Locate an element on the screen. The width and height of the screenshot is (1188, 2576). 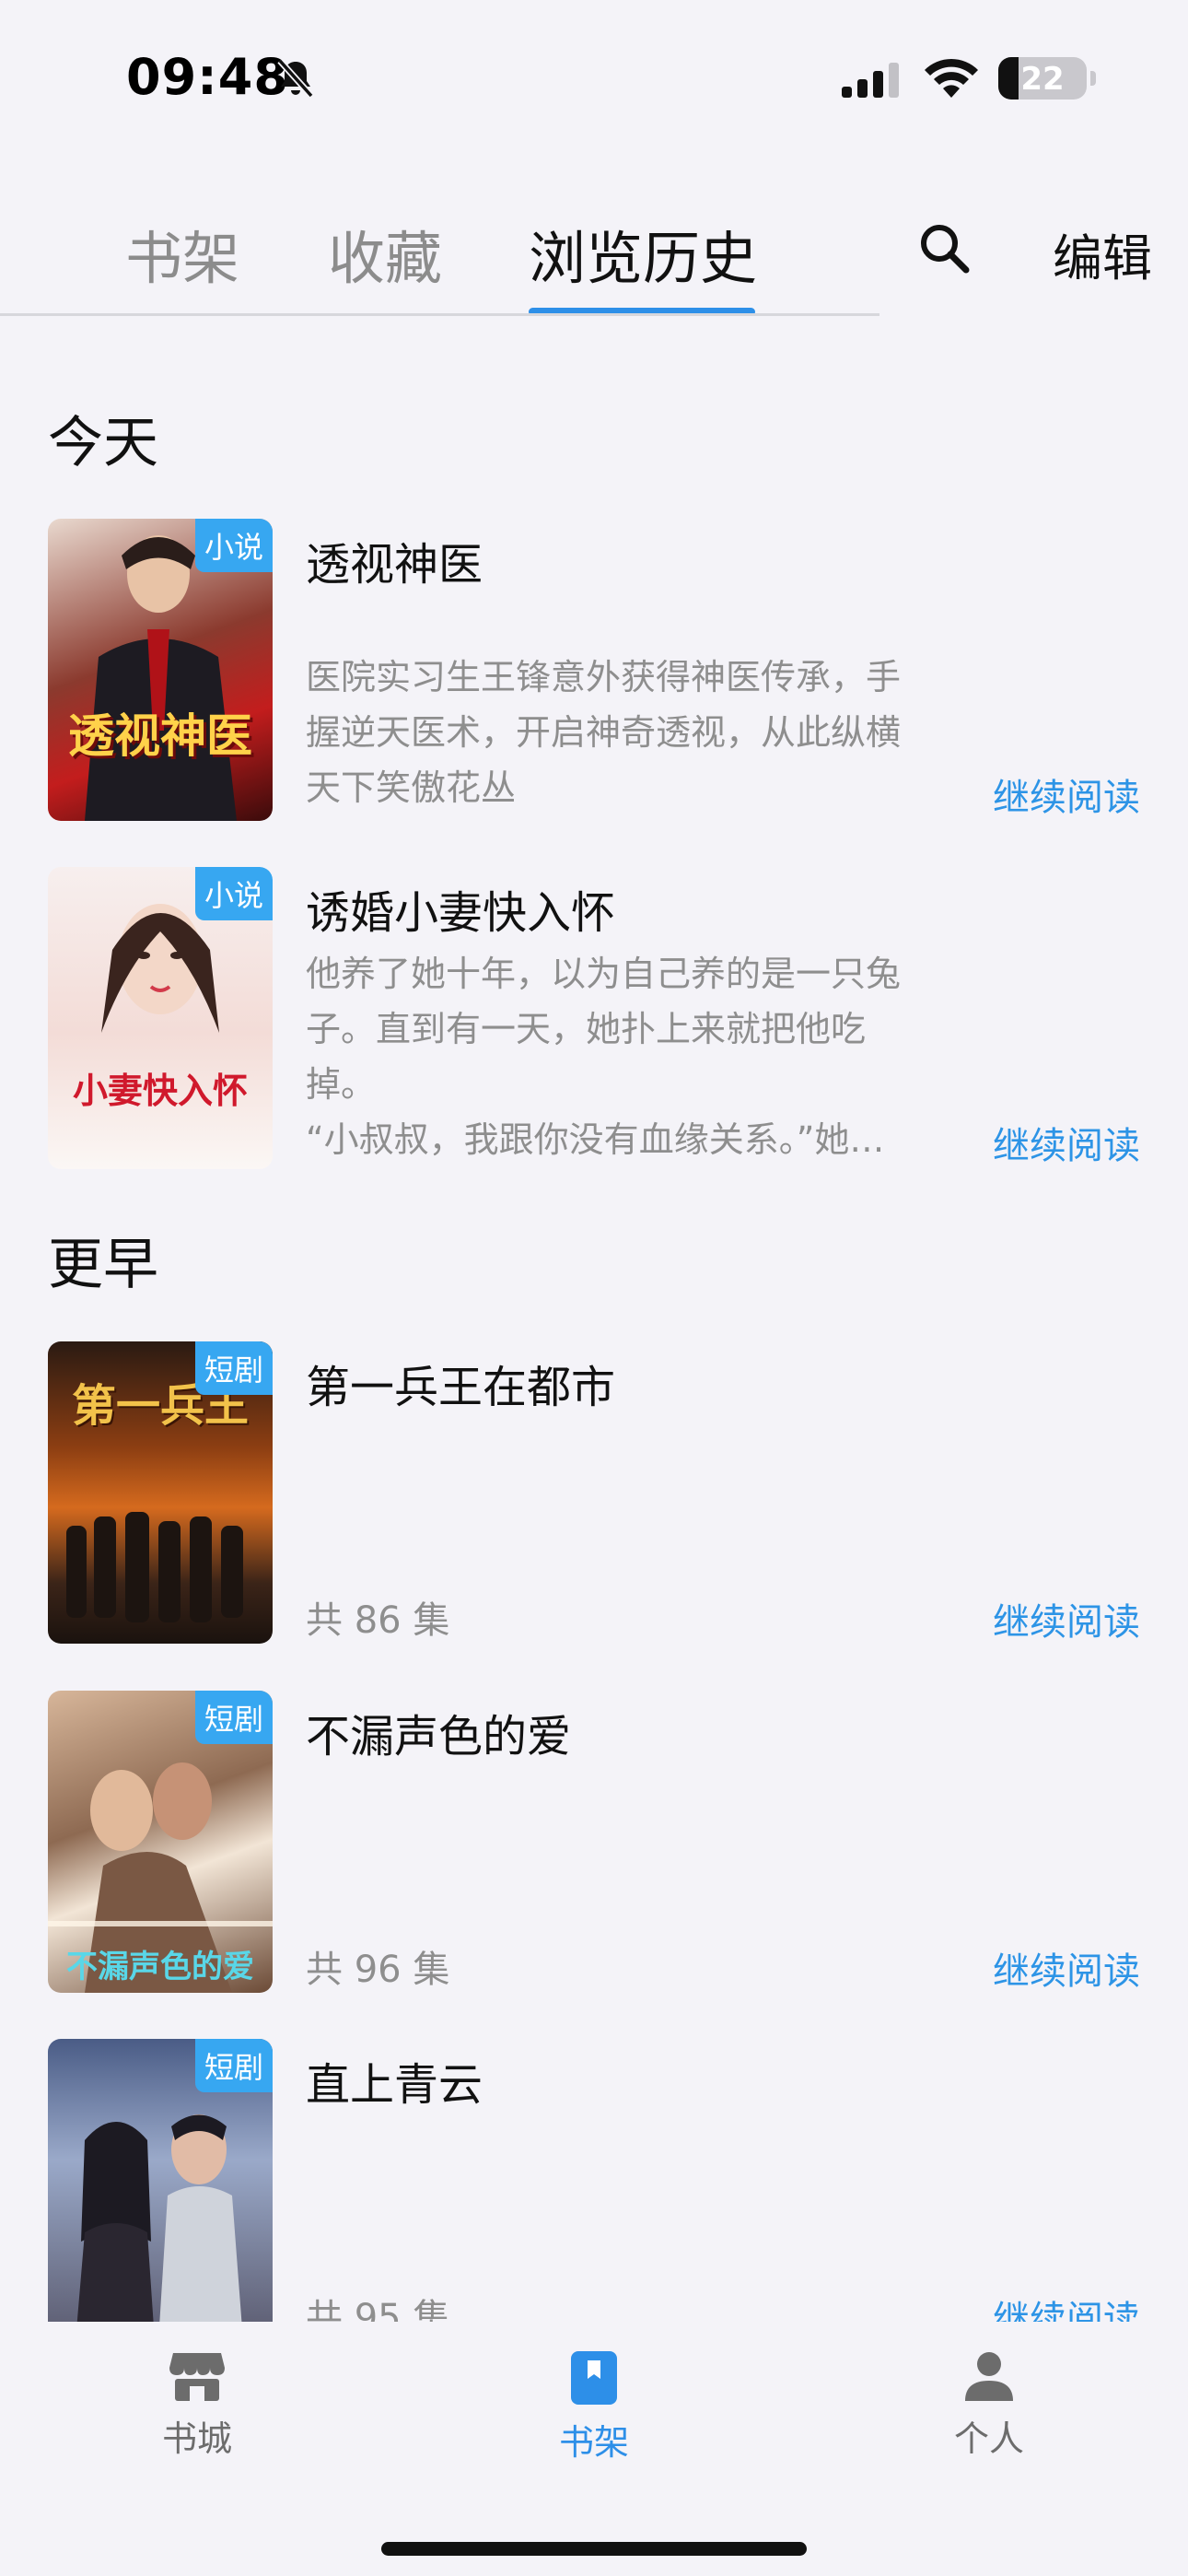
person-icon is located at coordinates (989, 2376).